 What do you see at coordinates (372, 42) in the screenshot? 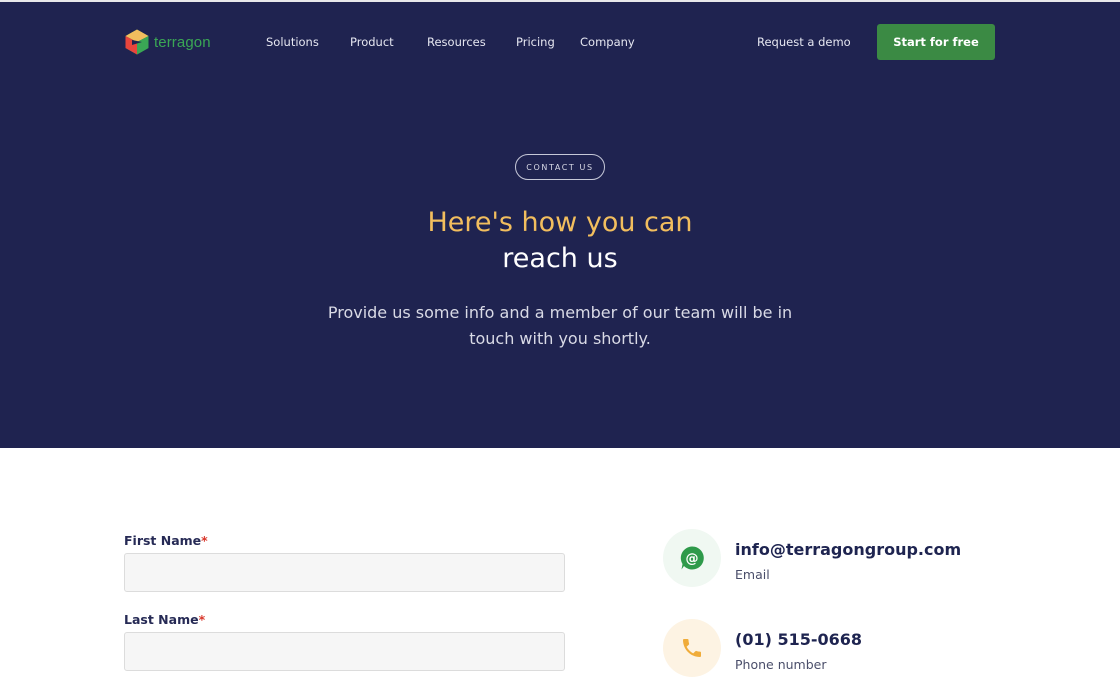
I see `nav-item-product: Product` at bounding box center [372, 42].